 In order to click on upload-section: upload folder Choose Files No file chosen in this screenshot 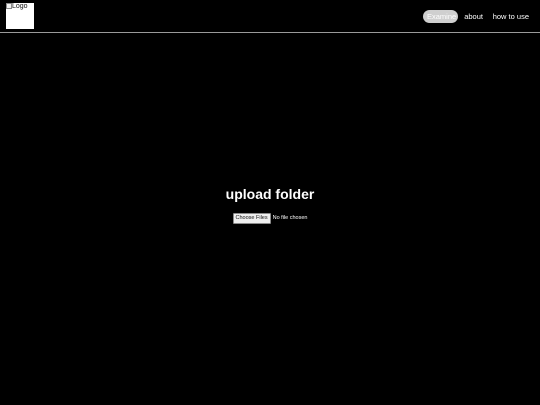, I will do `click(270, 204)`.